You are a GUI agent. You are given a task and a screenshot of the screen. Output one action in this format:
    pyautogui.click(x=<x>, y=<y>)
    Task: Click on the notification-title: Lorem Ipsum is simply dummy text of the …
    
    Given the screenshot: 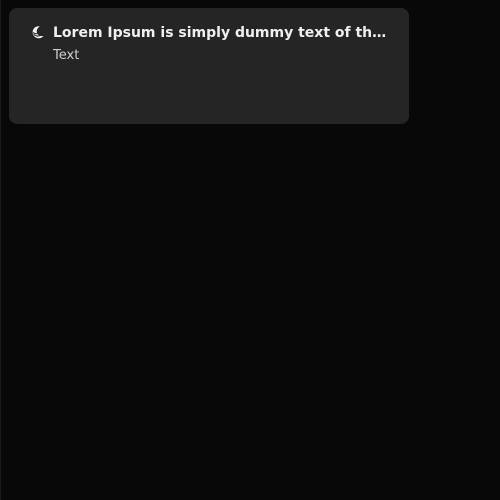 What is the action you would take?
    pyautogui.click(x=221, y=33)
    